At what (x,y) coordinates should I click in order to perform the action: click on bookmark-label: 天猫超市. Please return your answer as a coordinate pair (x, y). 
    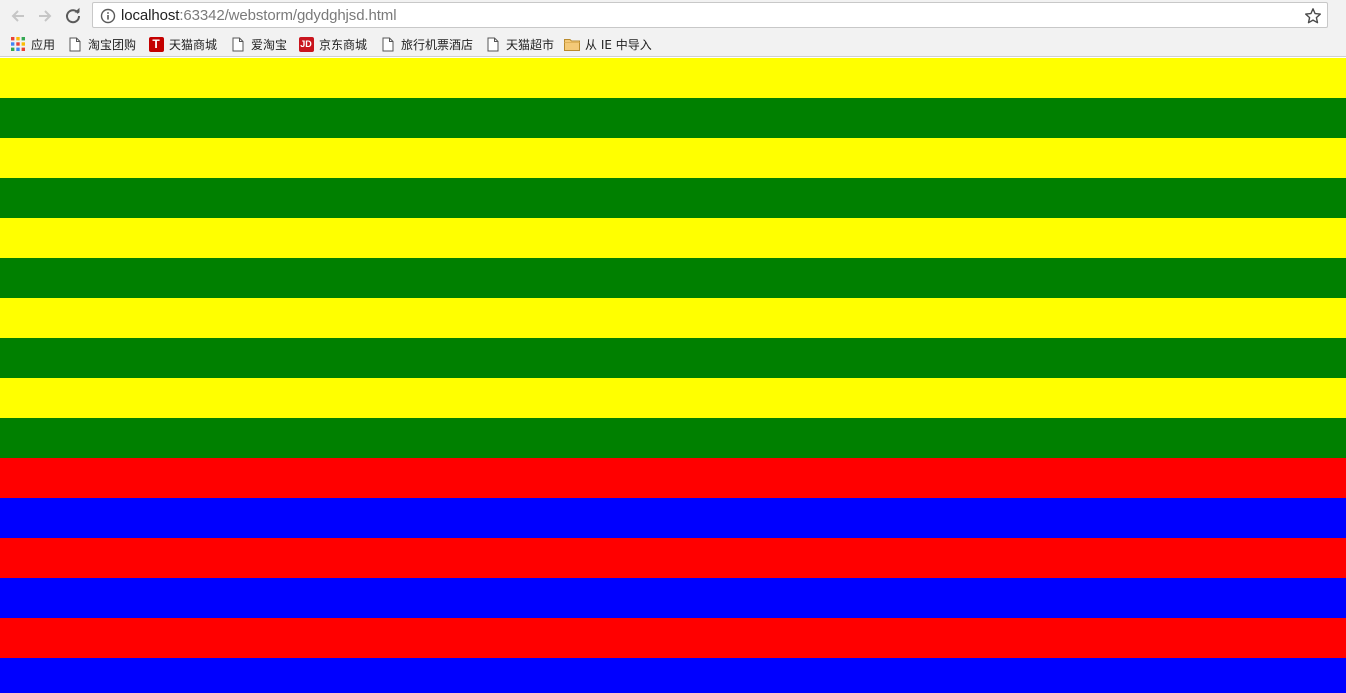
    Looking at the image, I should click on (530, 44).